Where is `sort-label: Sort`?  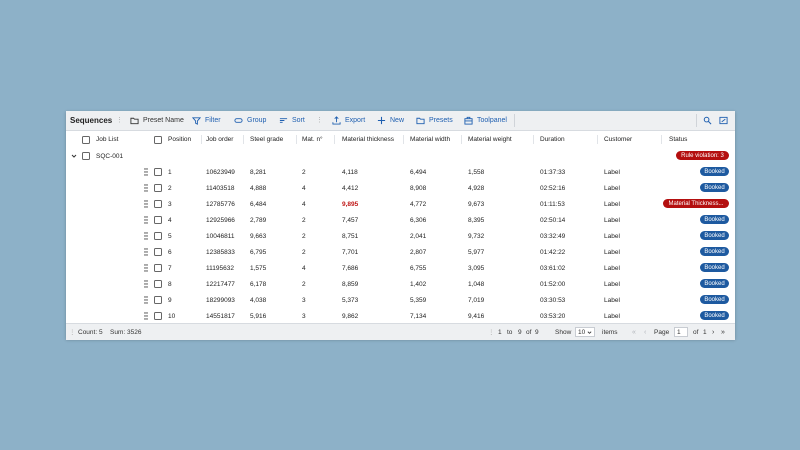
sort-label: Sort is located at coordinates (298, 120).